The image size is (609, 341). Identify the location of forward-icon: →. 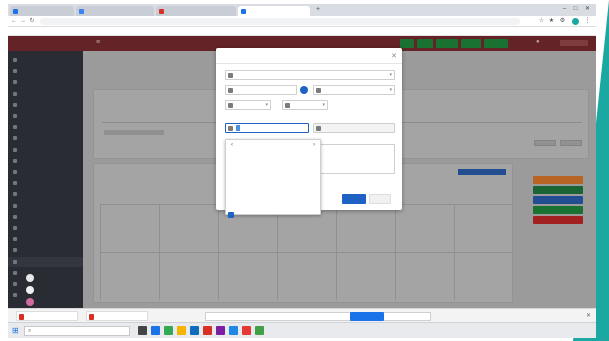
(23, 21).